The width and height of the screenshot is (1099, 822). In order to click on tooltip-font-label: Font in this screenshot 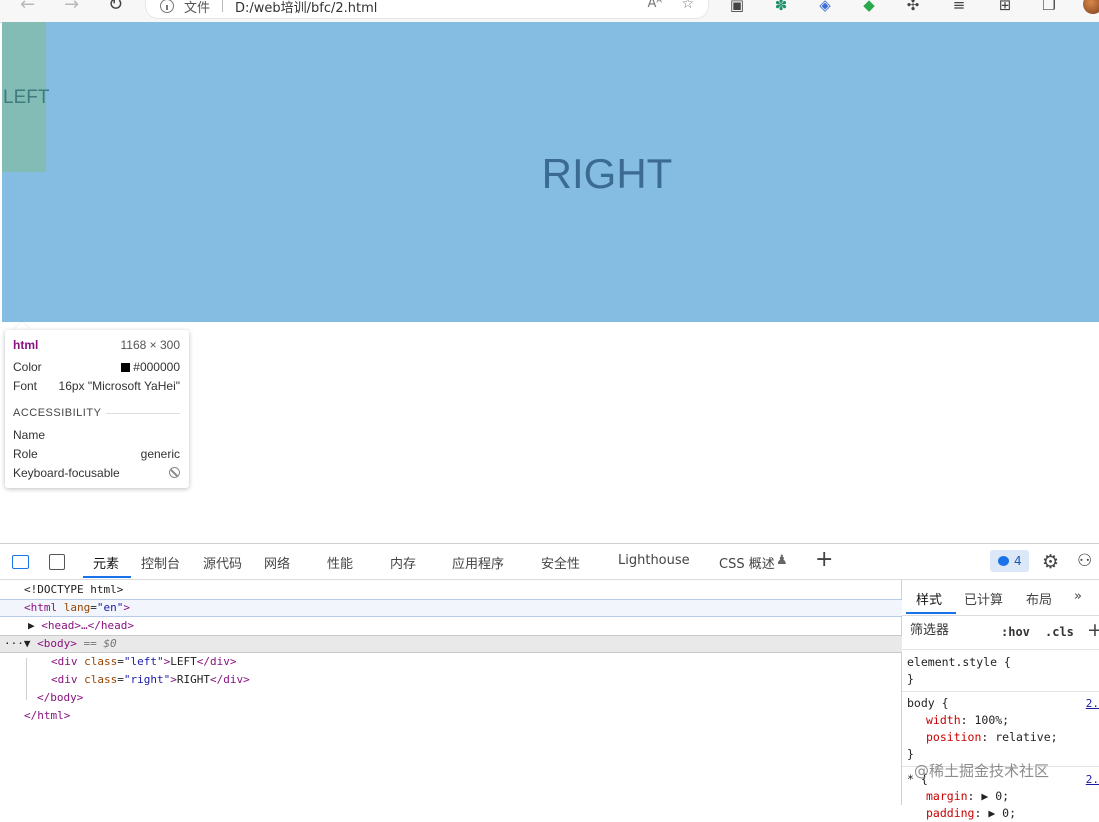, I will do `click(25, 386)`.